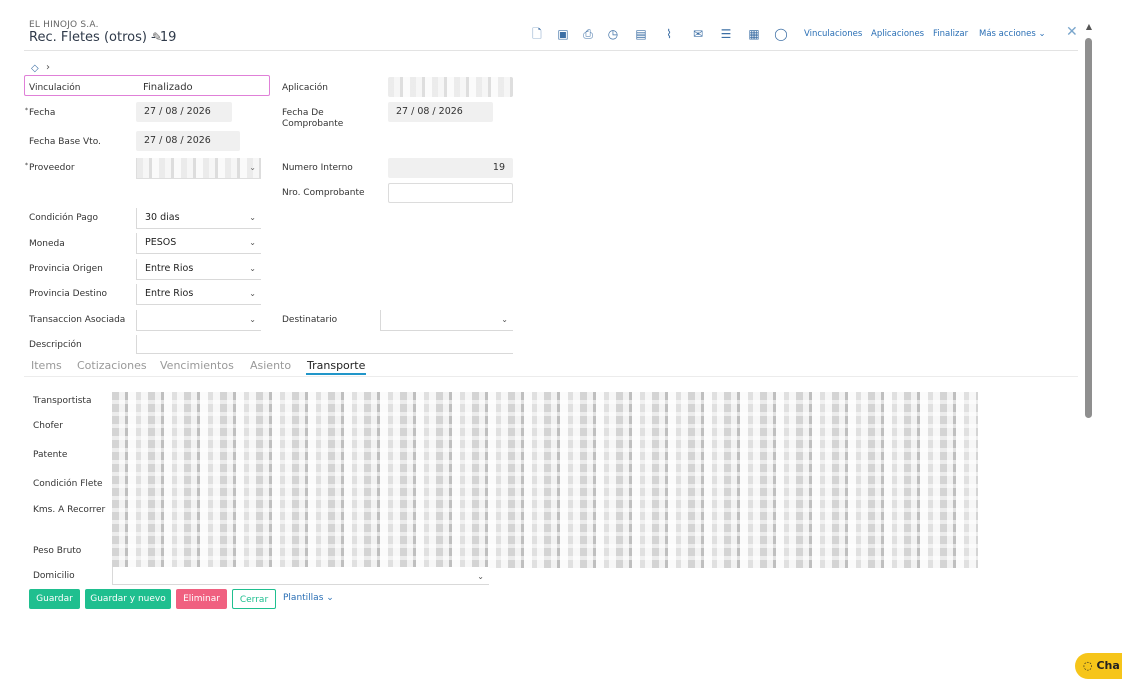 The image size is (1122, 685). What do you see at coordinates (563, 34) in the screenshot?
I see `save-icon: ▣` at bounding box center [563, 34].